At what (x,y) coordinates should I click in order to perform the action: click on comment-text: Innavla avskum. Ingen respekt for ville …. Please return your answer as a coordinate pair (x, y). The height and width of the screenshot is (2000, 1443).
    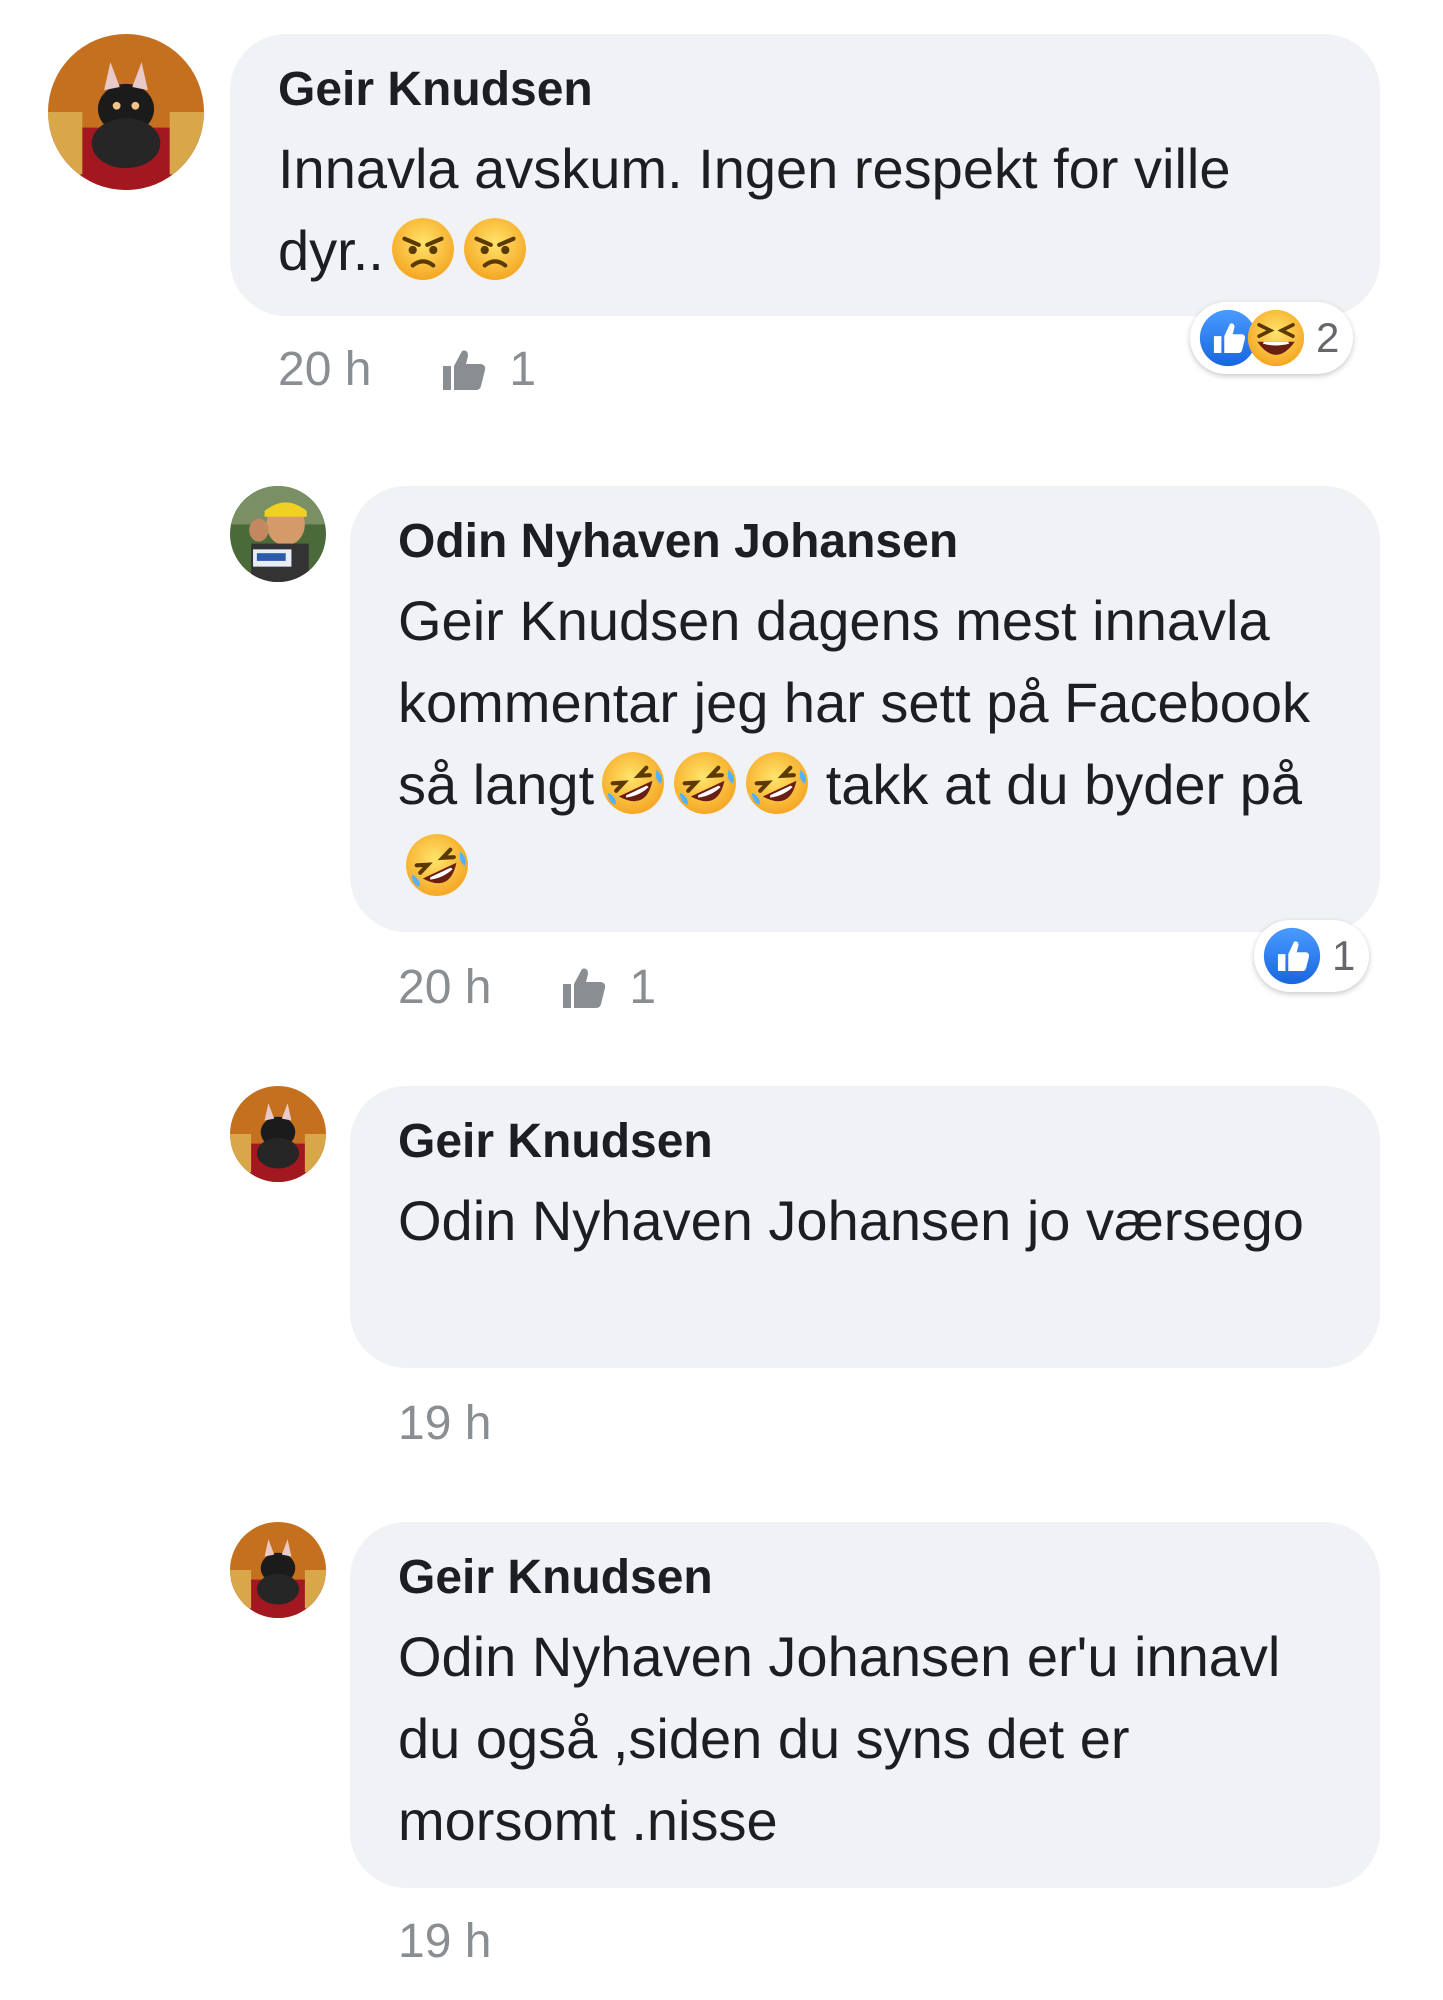
    Looking at the image, I should click on (754, 209).